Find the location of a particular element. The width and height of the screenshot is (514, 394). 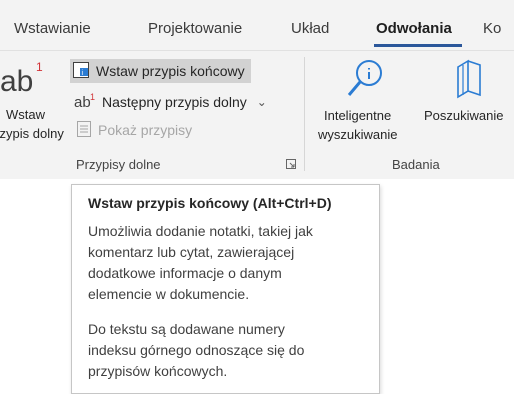

researcher-books-icon is located at coordinates (469, 79).